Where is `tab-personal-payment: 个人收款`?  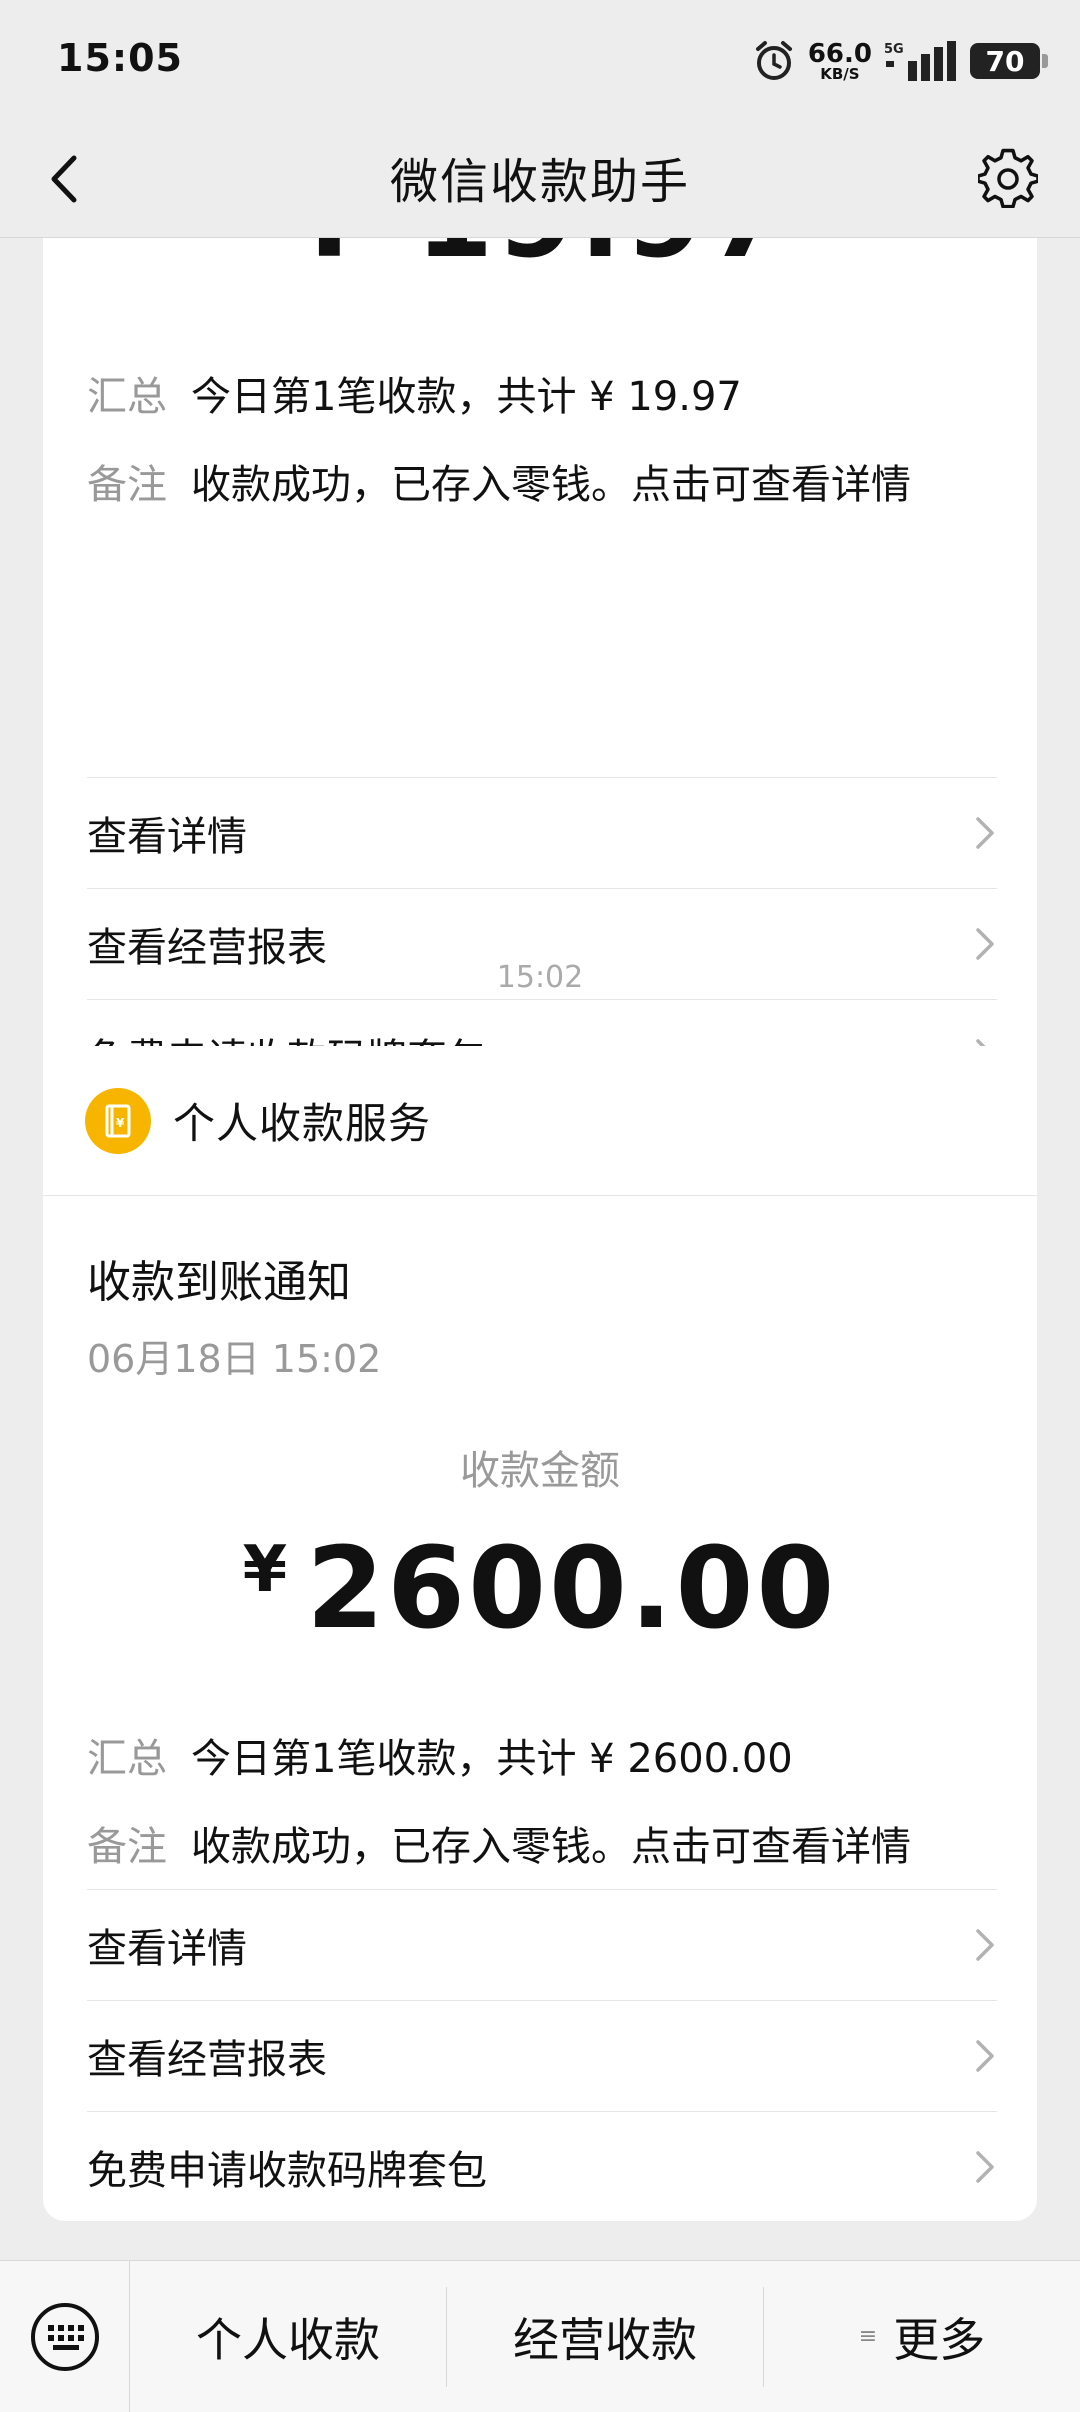 tab-personal-payment: 个人收款 is located at coordinates (288, 2336).